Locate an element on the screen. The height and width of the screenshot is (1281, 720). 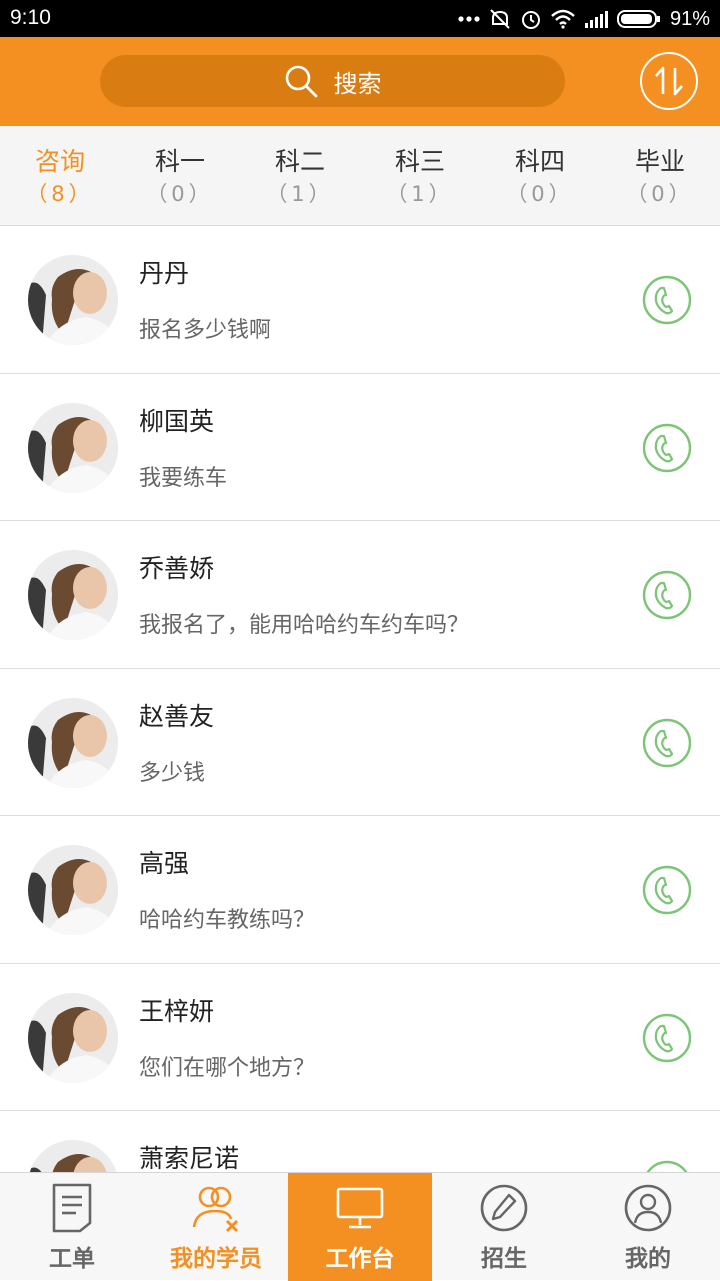
tab-subject-one: 科一 （0） is located at coordinates (180, 175).